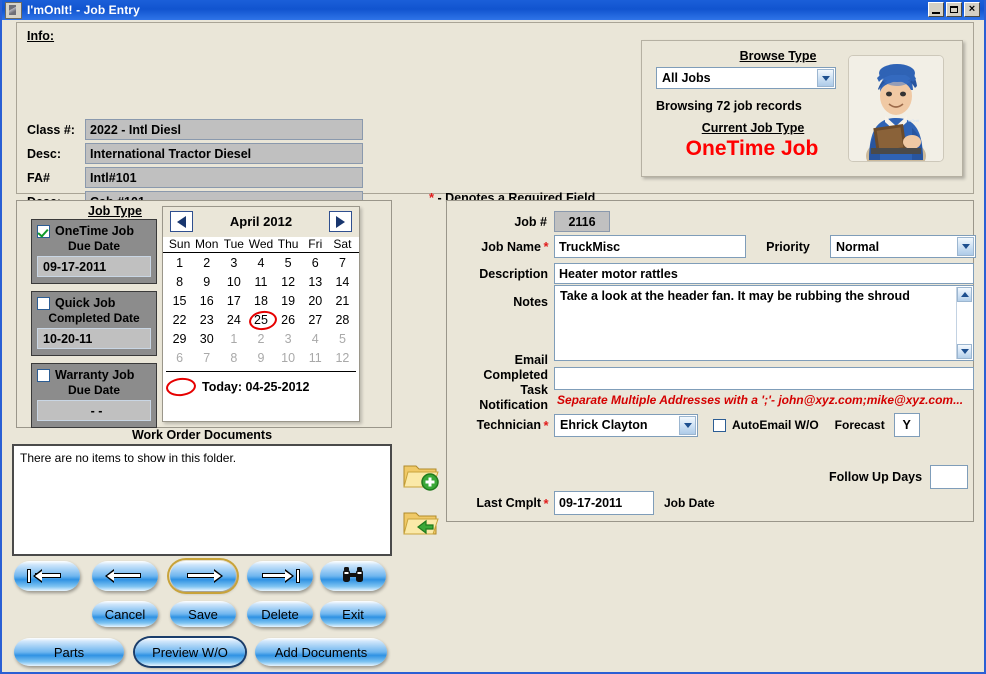  What do you see at coordinates (190, 652) in the screenshot?
I see `preview-wo-button: Preview W/O` at bounding box center [190, 652].